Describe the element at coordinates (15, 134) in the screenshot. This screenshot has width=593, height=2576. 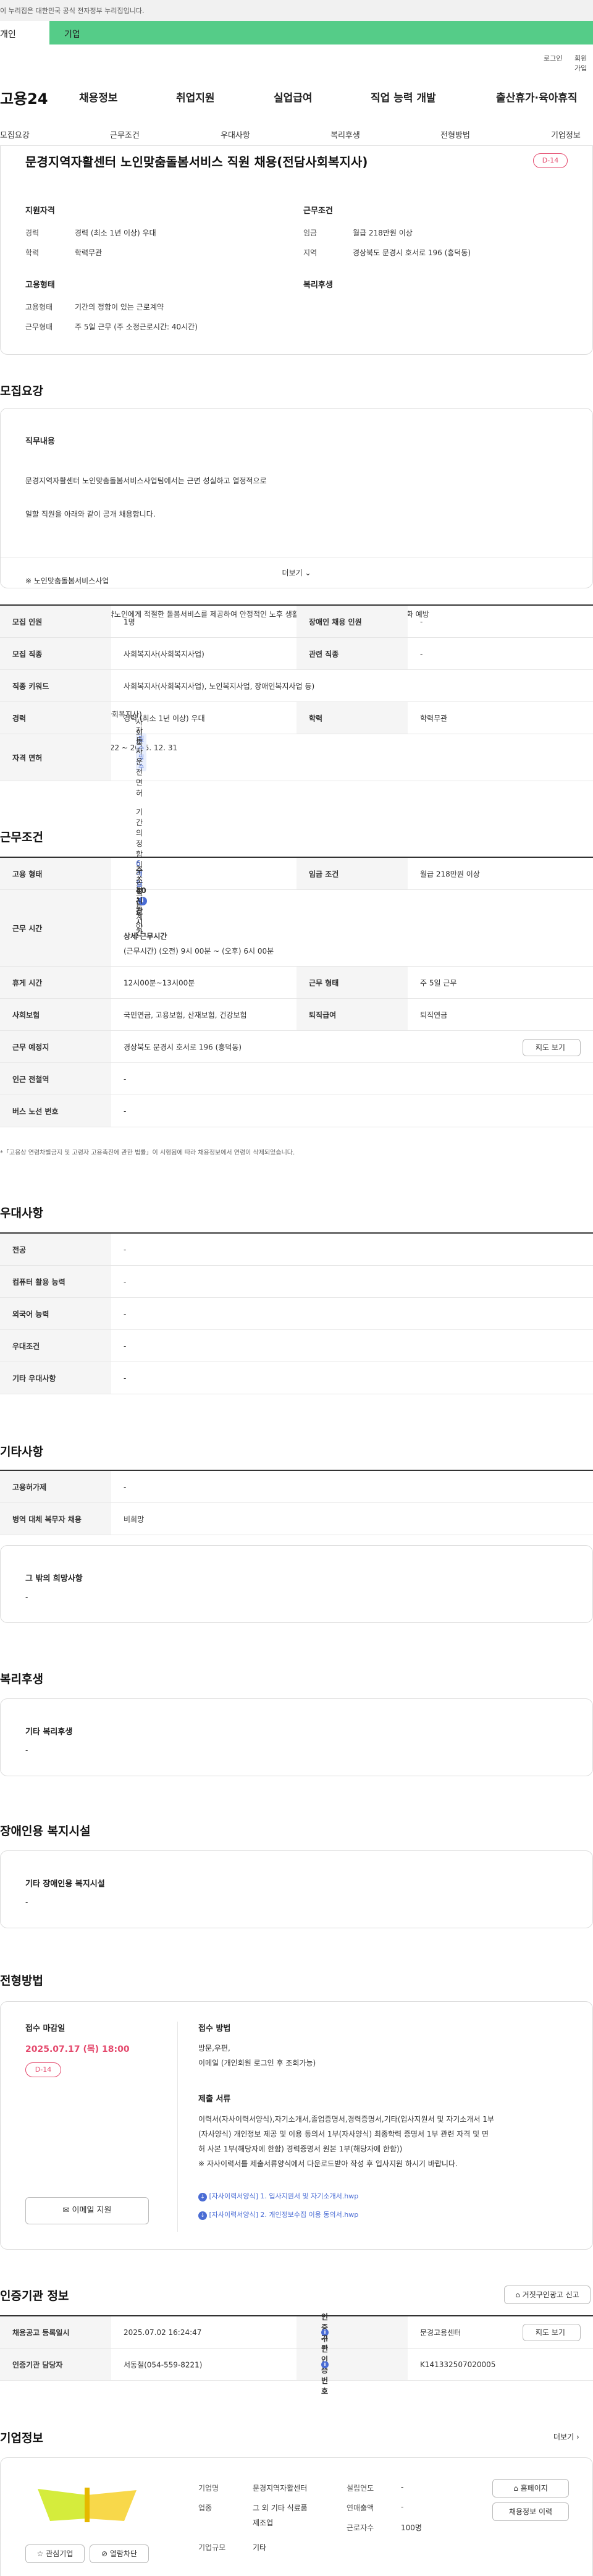
I see `anchor-recruit: 모집요강` at that location.